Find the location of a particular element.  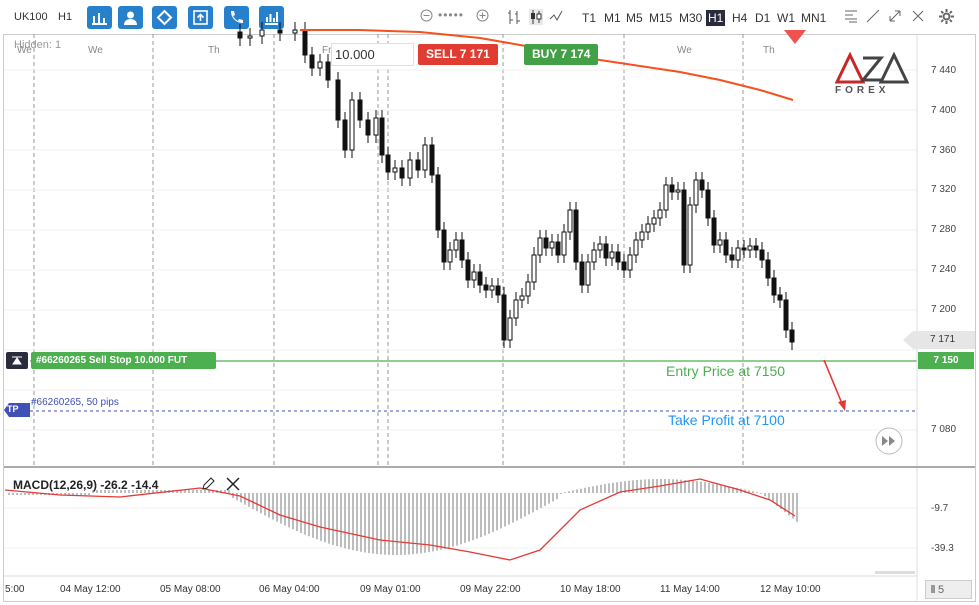

time-label: 09 May 01:00 is located at coordinates (390, 589).